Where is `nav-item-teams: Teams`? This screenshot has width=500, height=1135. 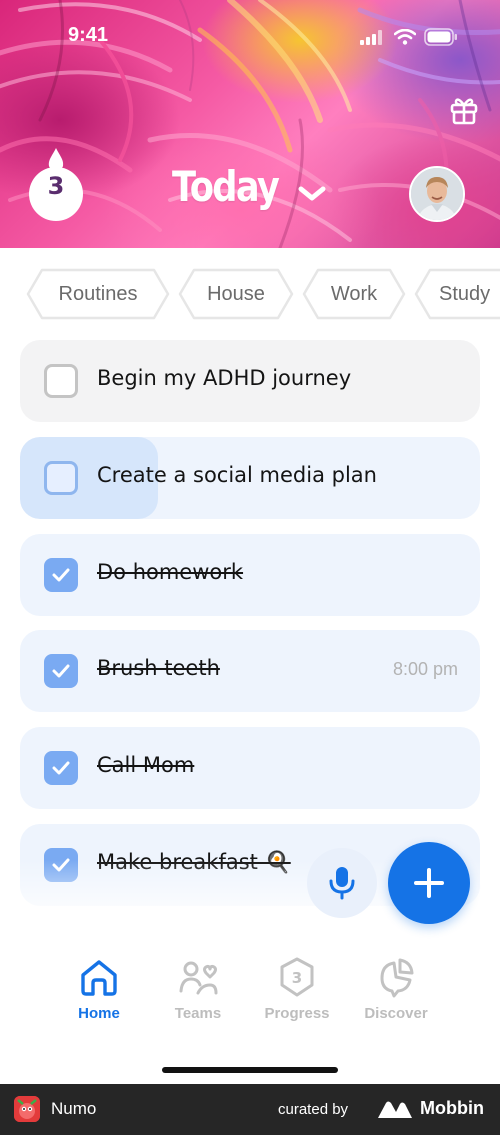 nav-item-teams: Teams is located at coordinates (198, 988).